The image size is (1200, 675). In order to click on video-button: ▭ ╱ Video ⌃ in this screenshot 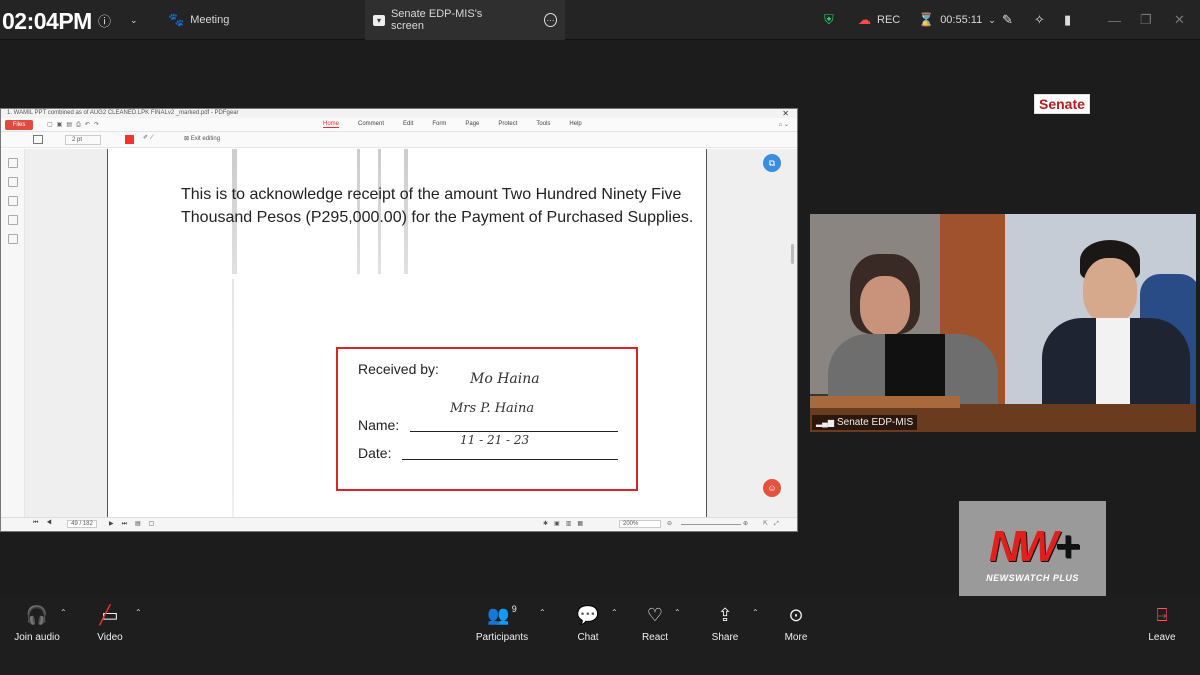, I will do `click(110, 624)`.